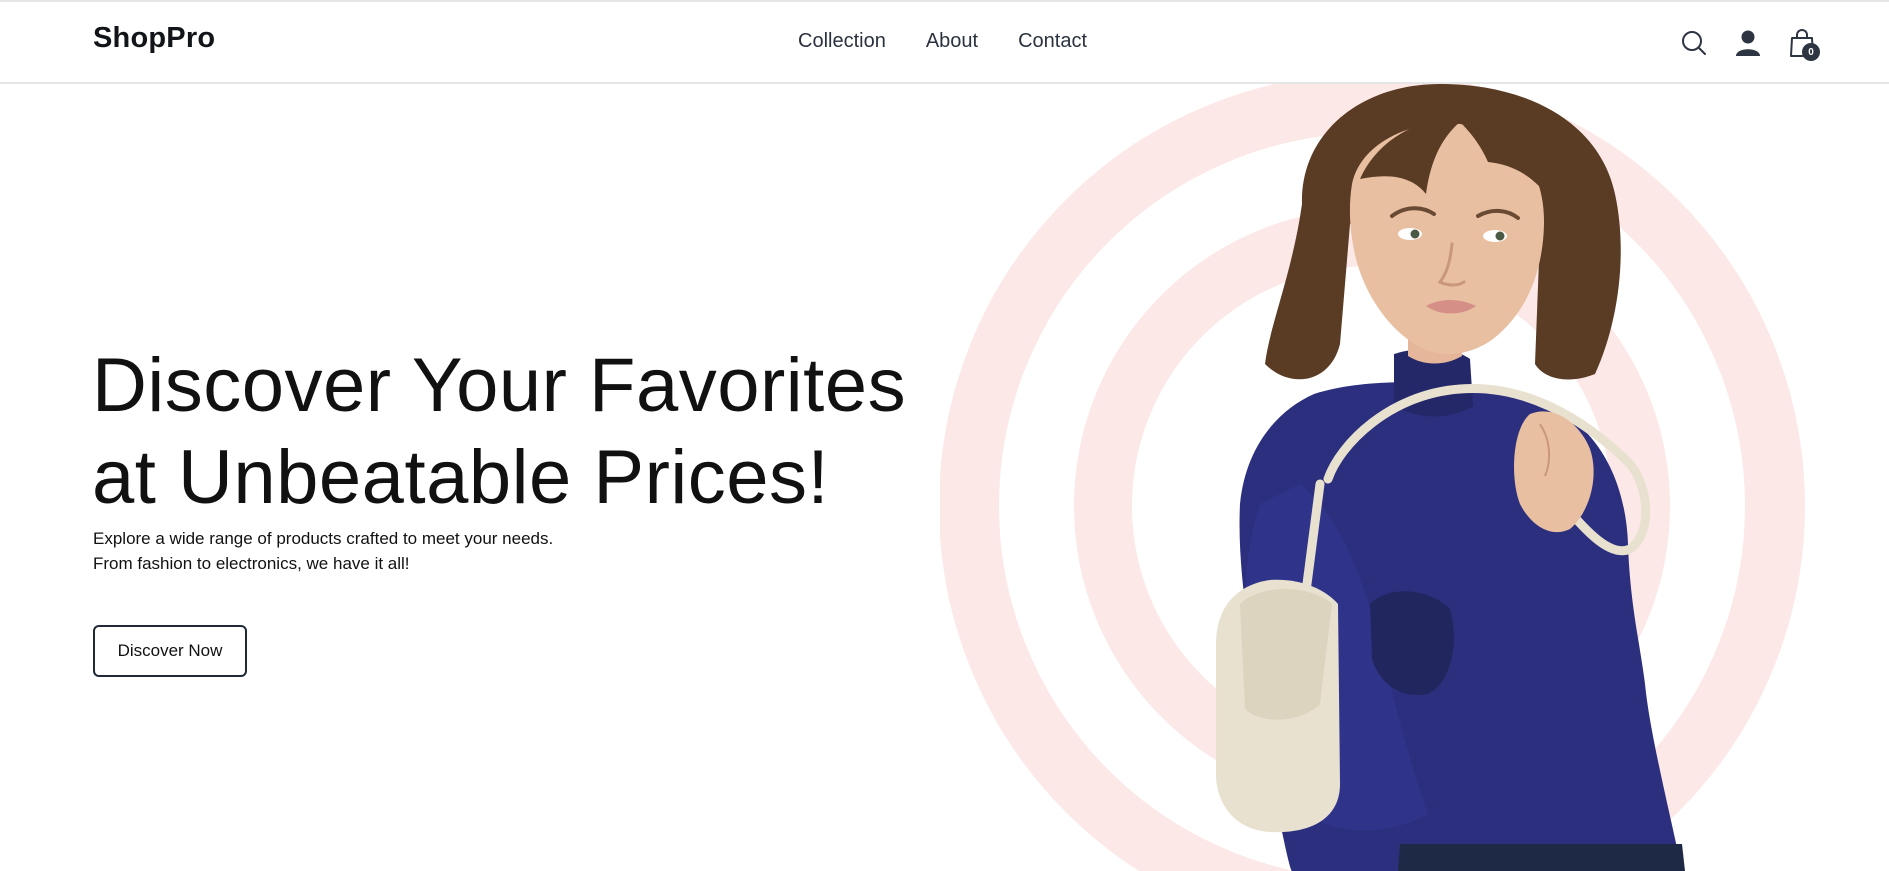  I want to click on header-actions: 0, so click(1750, 44).